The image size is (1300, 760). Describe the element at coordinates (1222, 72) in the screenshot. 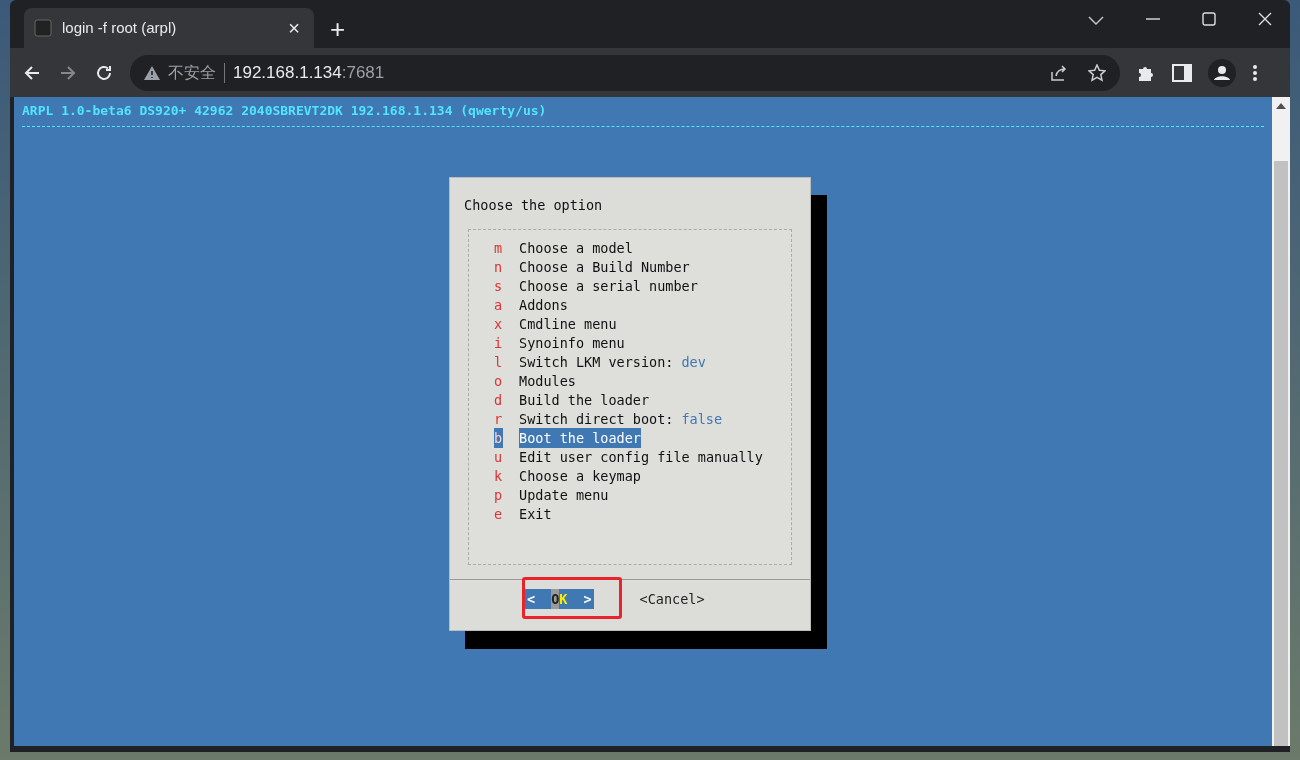

I see `profile-icon` at that location.